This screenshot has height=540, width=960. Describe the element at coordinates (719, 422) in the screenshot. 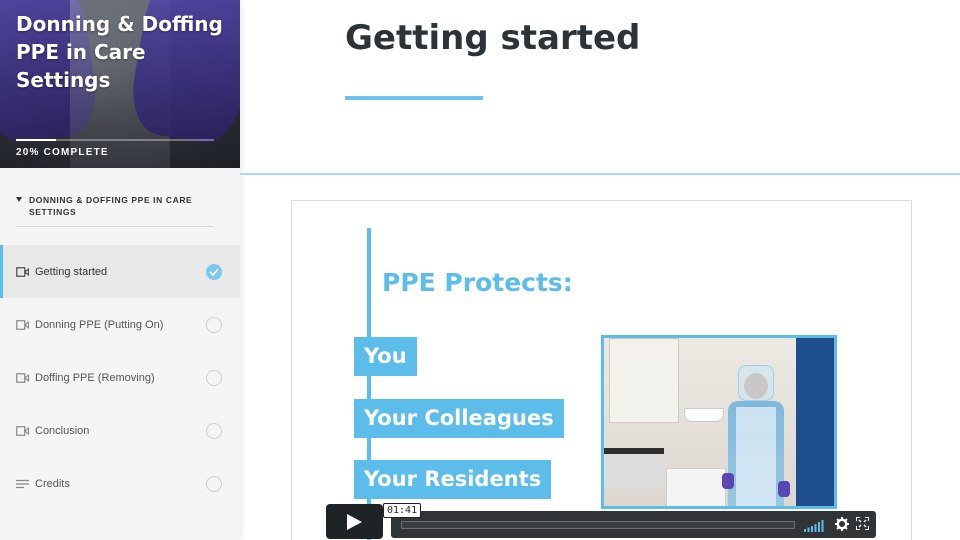

I see `slide-photo-nurse-in-ppe` at that location.